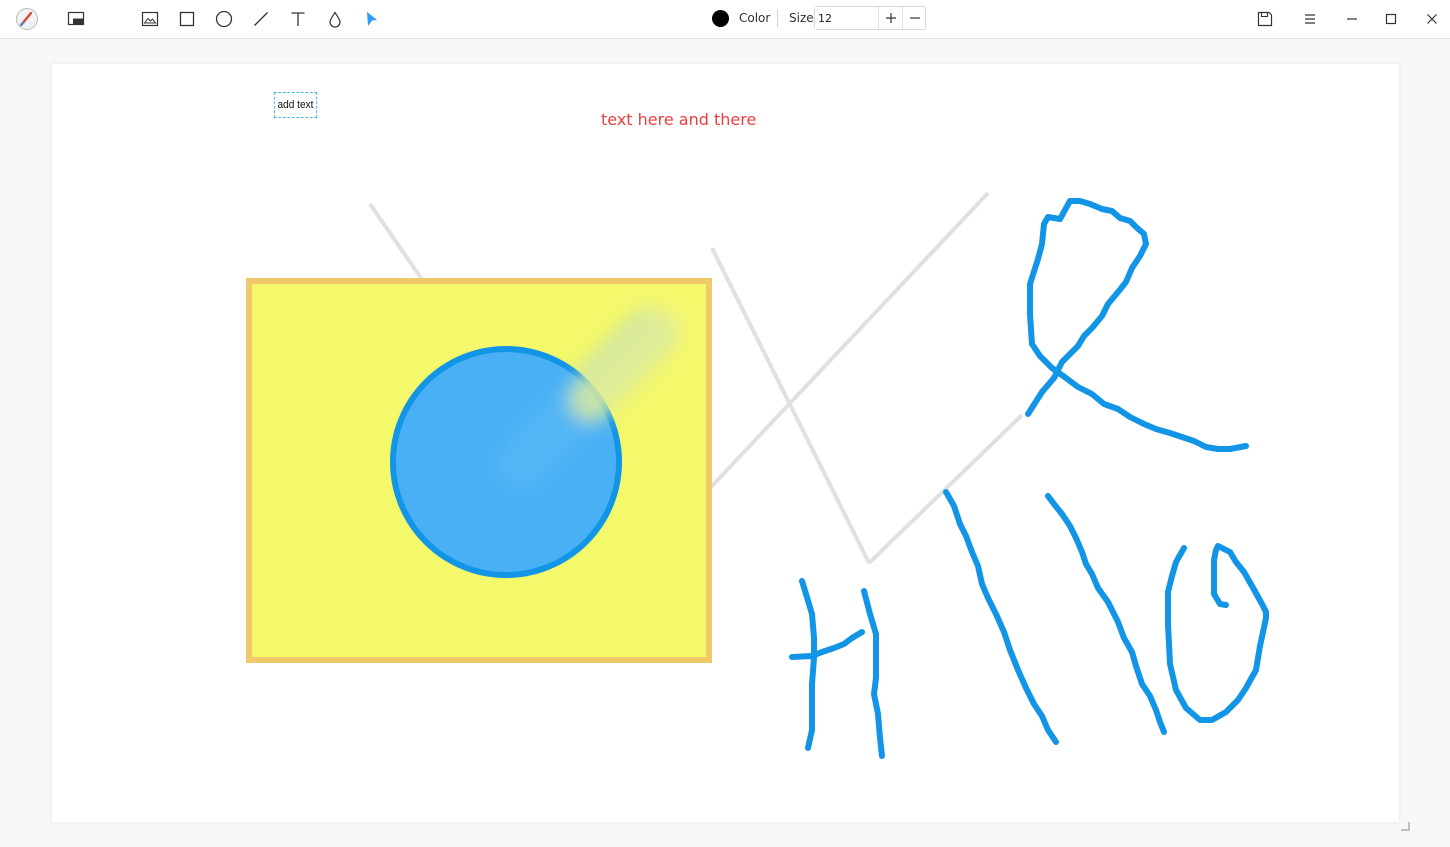 This screenshot has height=847, width=1450. Describe the element at coordinates (678, 119) in the screenshot. I see `red-text-annotation: text here and there` at that location.